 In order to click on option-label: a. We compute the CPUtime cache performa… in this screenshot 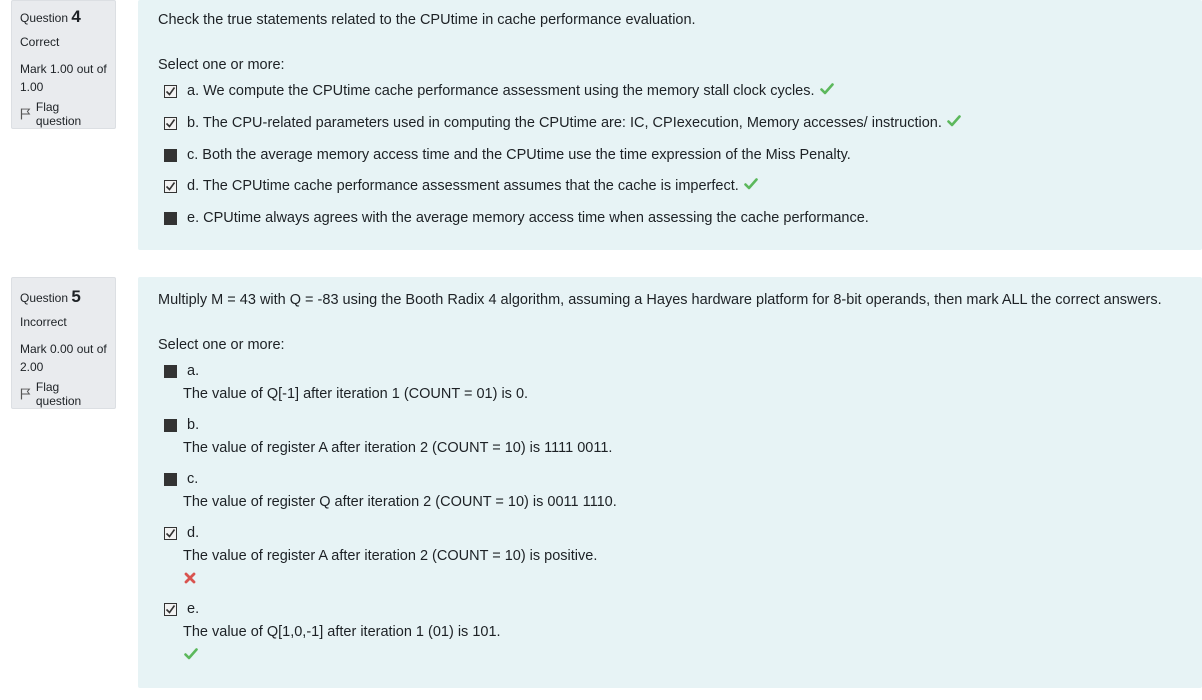, I will do `click(501, 91)`.